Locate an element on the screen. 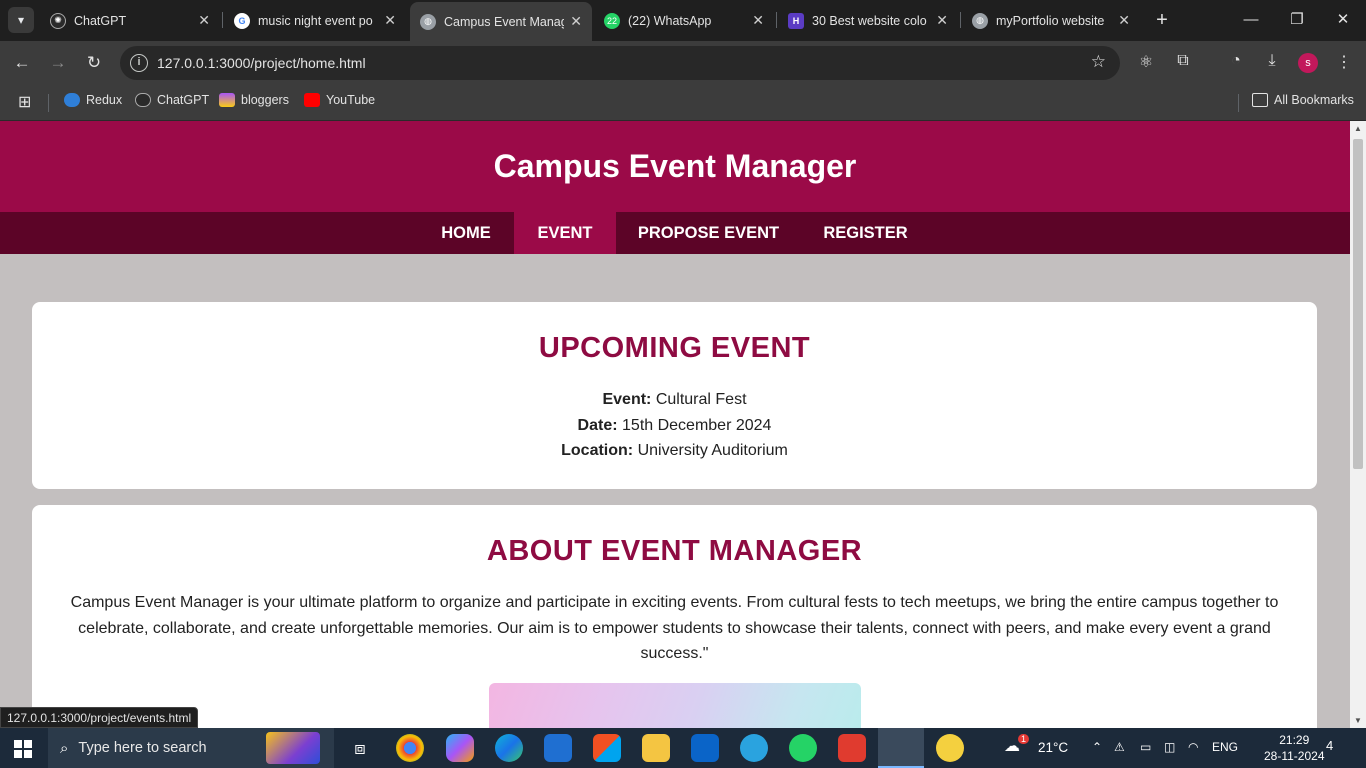  page-scrollbar: ▲ ▼ is located at coordinates (1358, 424).